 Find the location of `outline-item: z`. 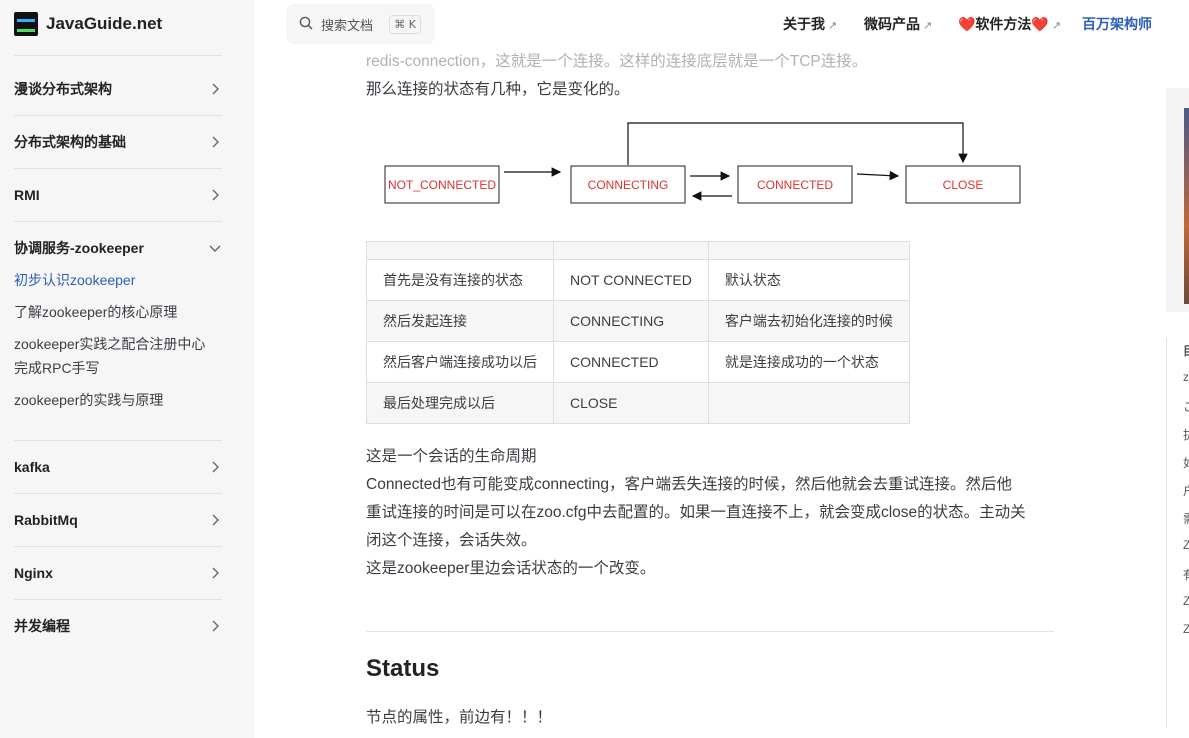

outline-item: z is located at coordinates (1186, 377).